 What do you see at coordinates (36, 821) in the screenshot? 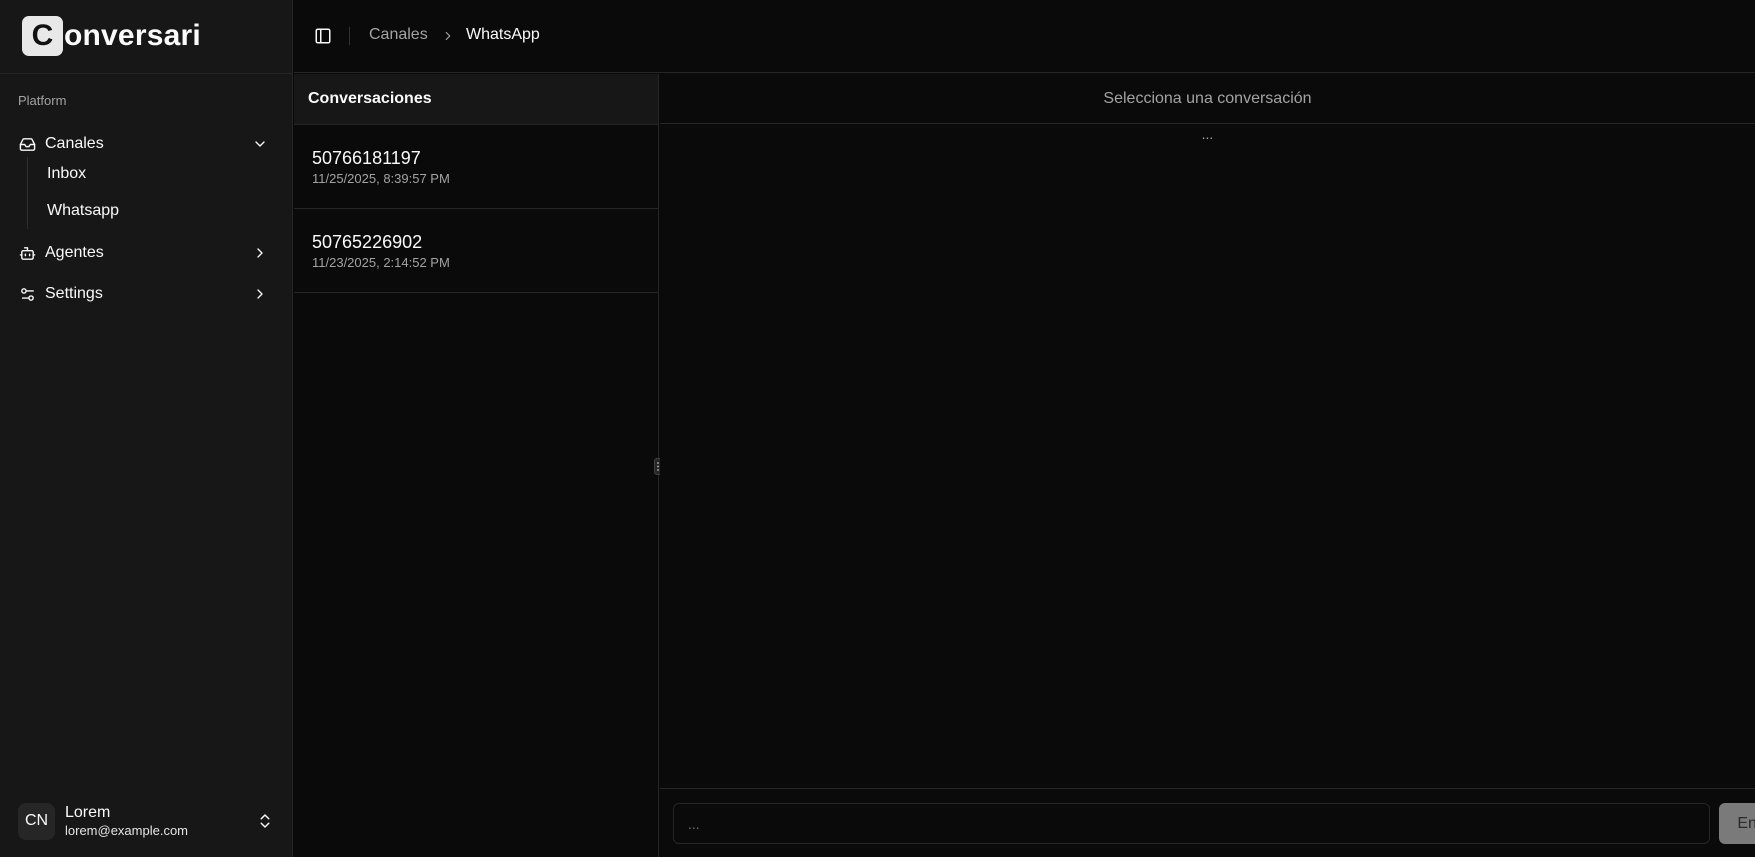
I see `avatar: CN` at bounding box center [36, 821].